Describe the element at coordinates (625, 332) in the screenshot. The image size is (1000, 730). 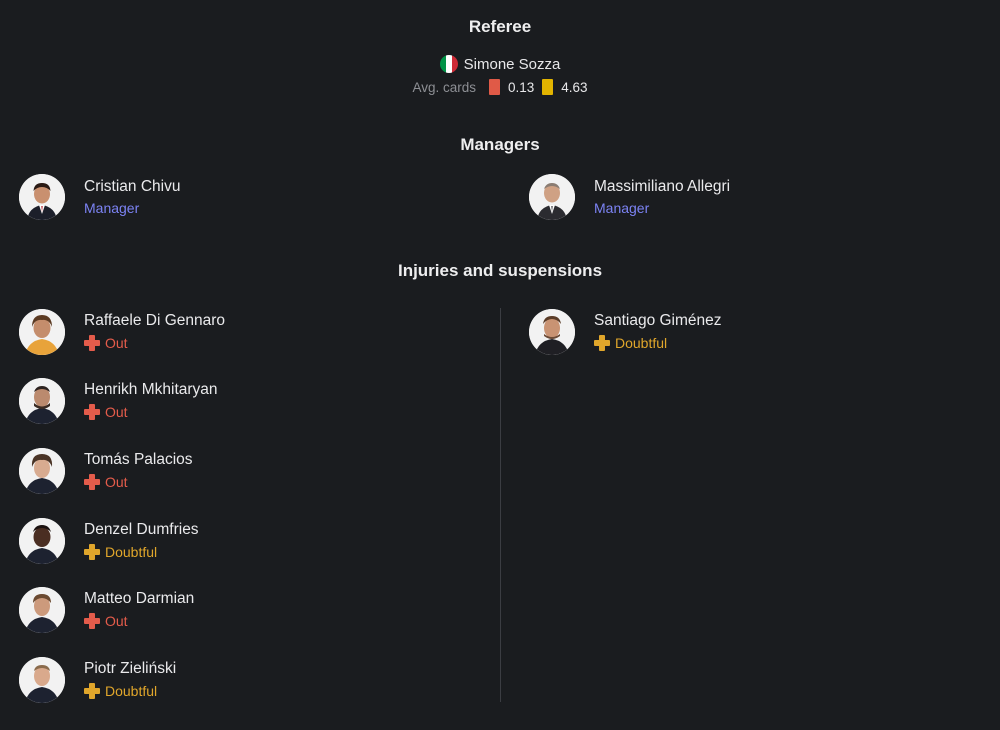
I see `injury-item: Santiago Giménez Doubtful` at that location.